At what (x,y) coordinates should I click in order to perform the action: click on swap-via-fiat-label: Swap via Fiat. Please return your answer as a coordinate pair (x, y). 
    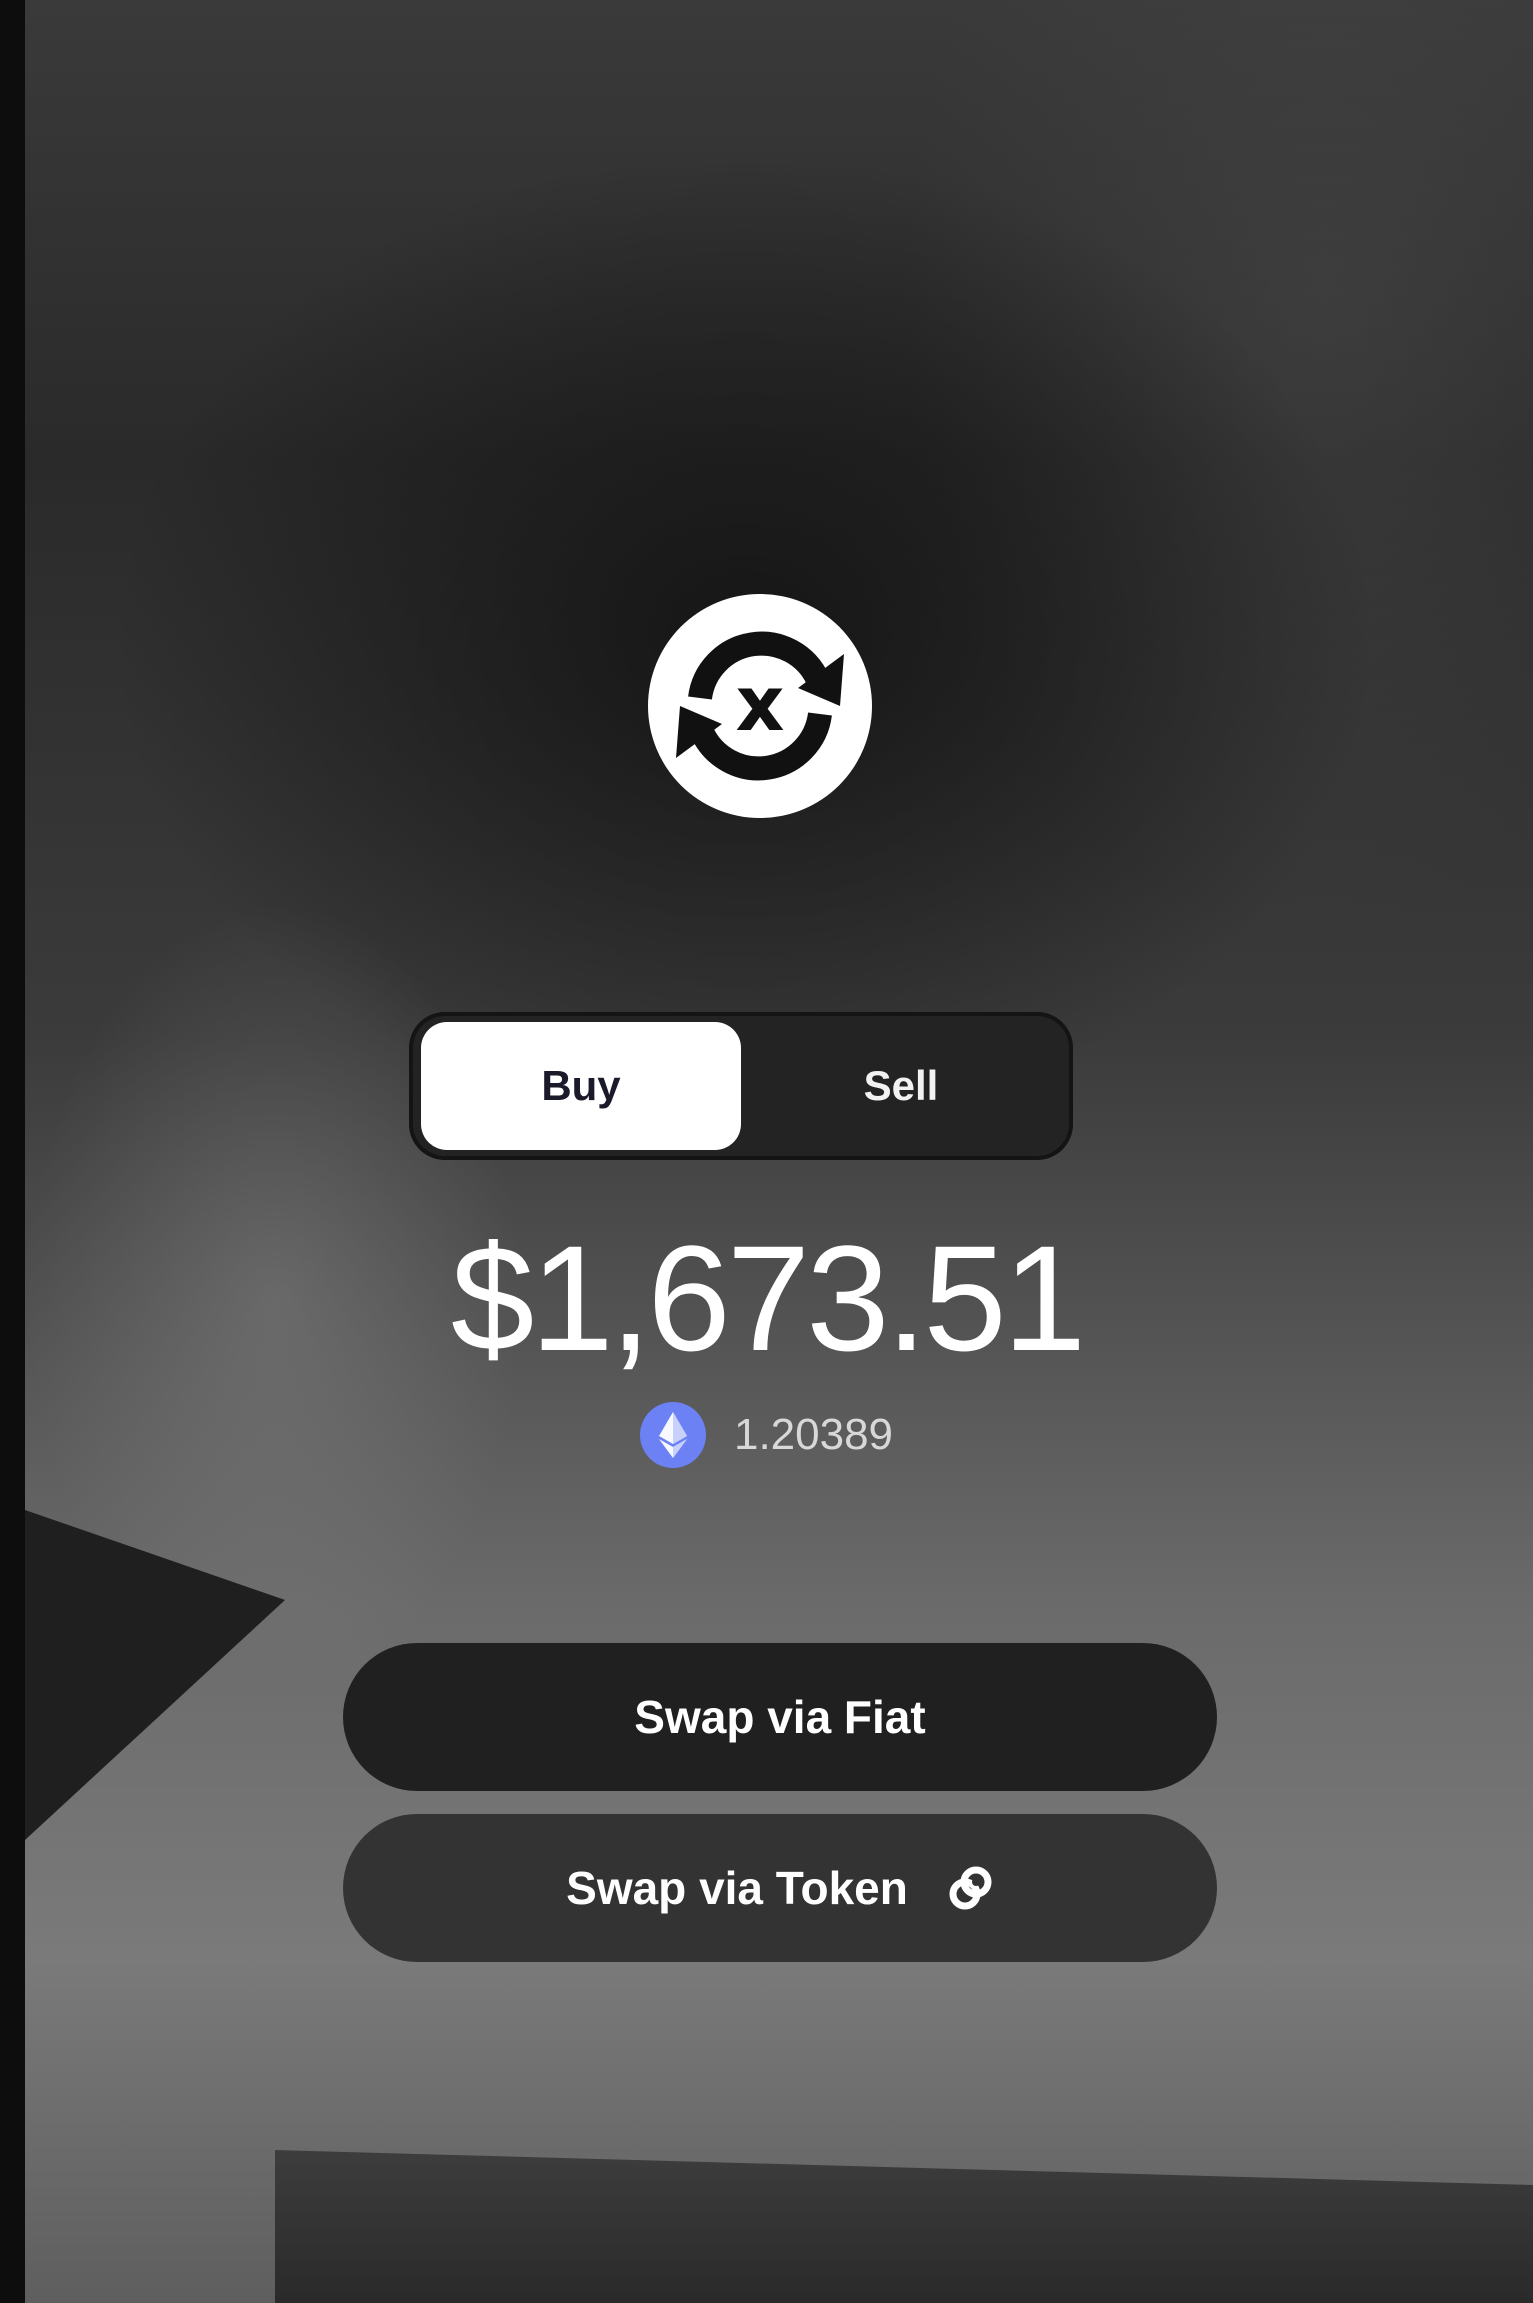
    Looking at the image, I should click on (780, 1717).